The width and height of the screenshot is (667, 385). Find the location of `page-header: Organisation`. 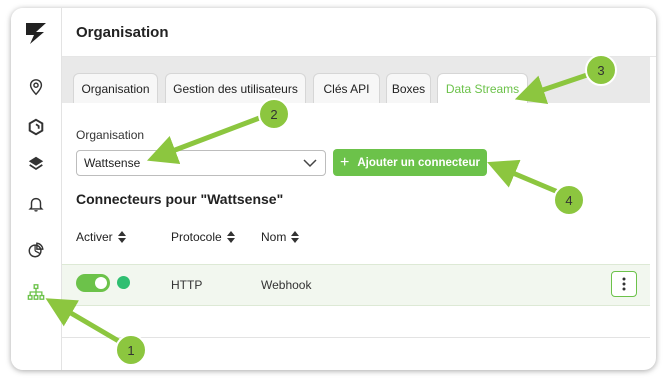

page-header: Organisation is located at coordinates (359, 32).